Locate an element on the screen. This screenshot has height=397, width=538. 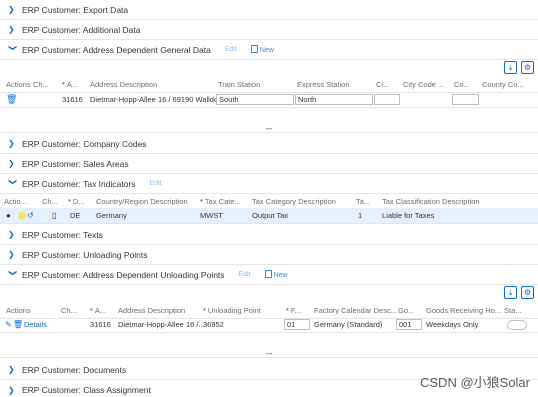
cell-tax-desc: Output Tax is located at coordinates (270, 215).